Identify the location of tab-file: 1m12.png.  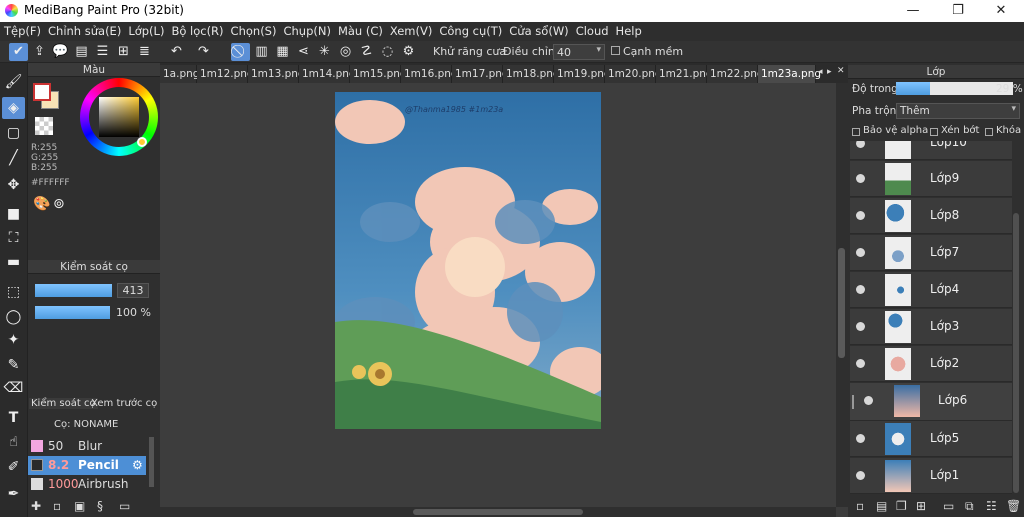
(225, 74).